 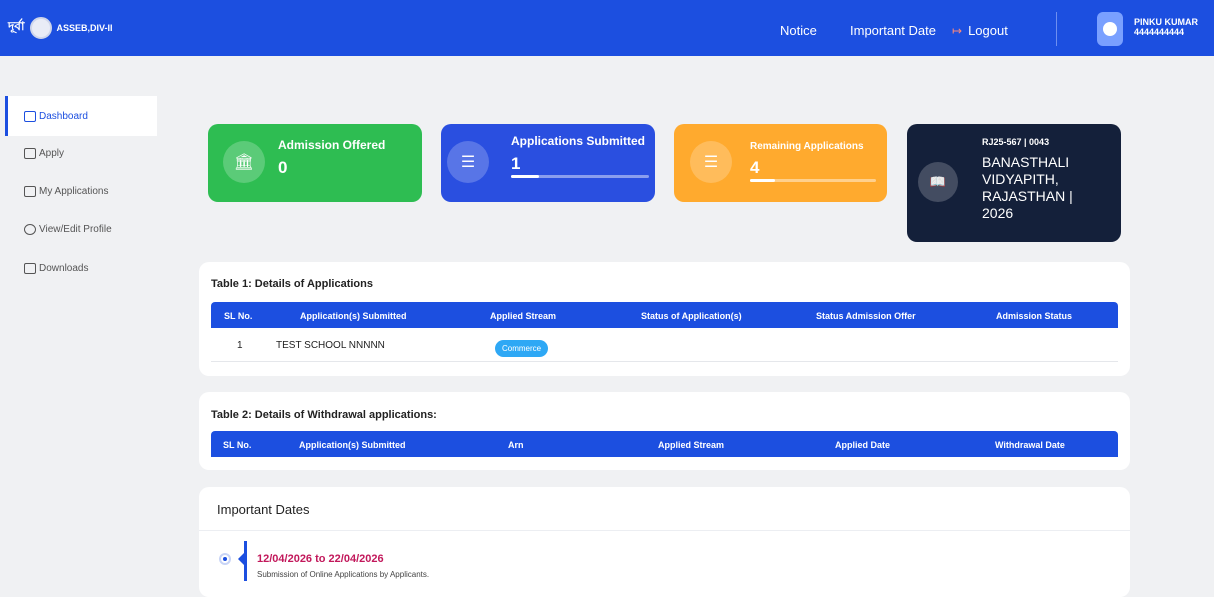 I want to click on important-dates-title: Important Dates, so click(x=263, y=509).